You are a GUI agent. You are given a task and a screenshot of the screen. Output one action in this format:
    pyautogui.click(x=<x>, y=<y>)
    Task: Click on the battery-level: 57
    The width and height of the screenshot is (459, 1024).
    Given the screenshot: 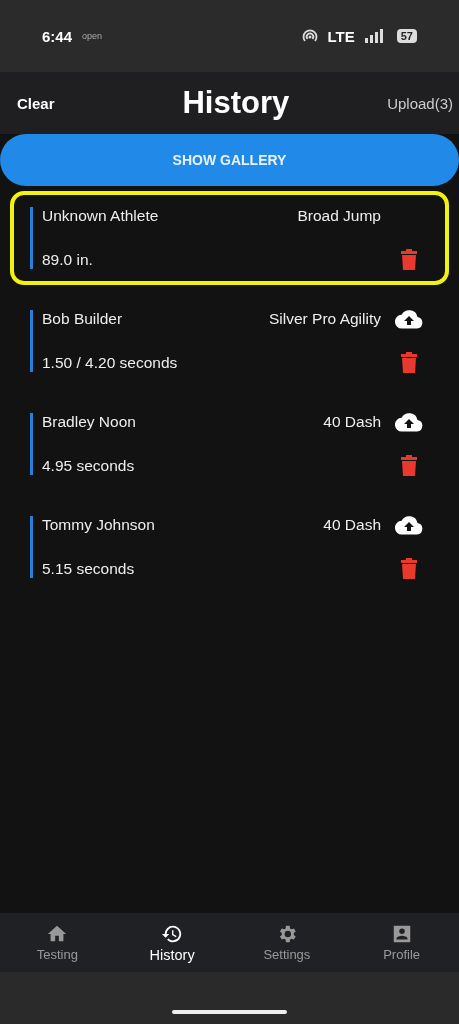 What is the action you would take?
    pyautogui.click(x=406, y=36)
    